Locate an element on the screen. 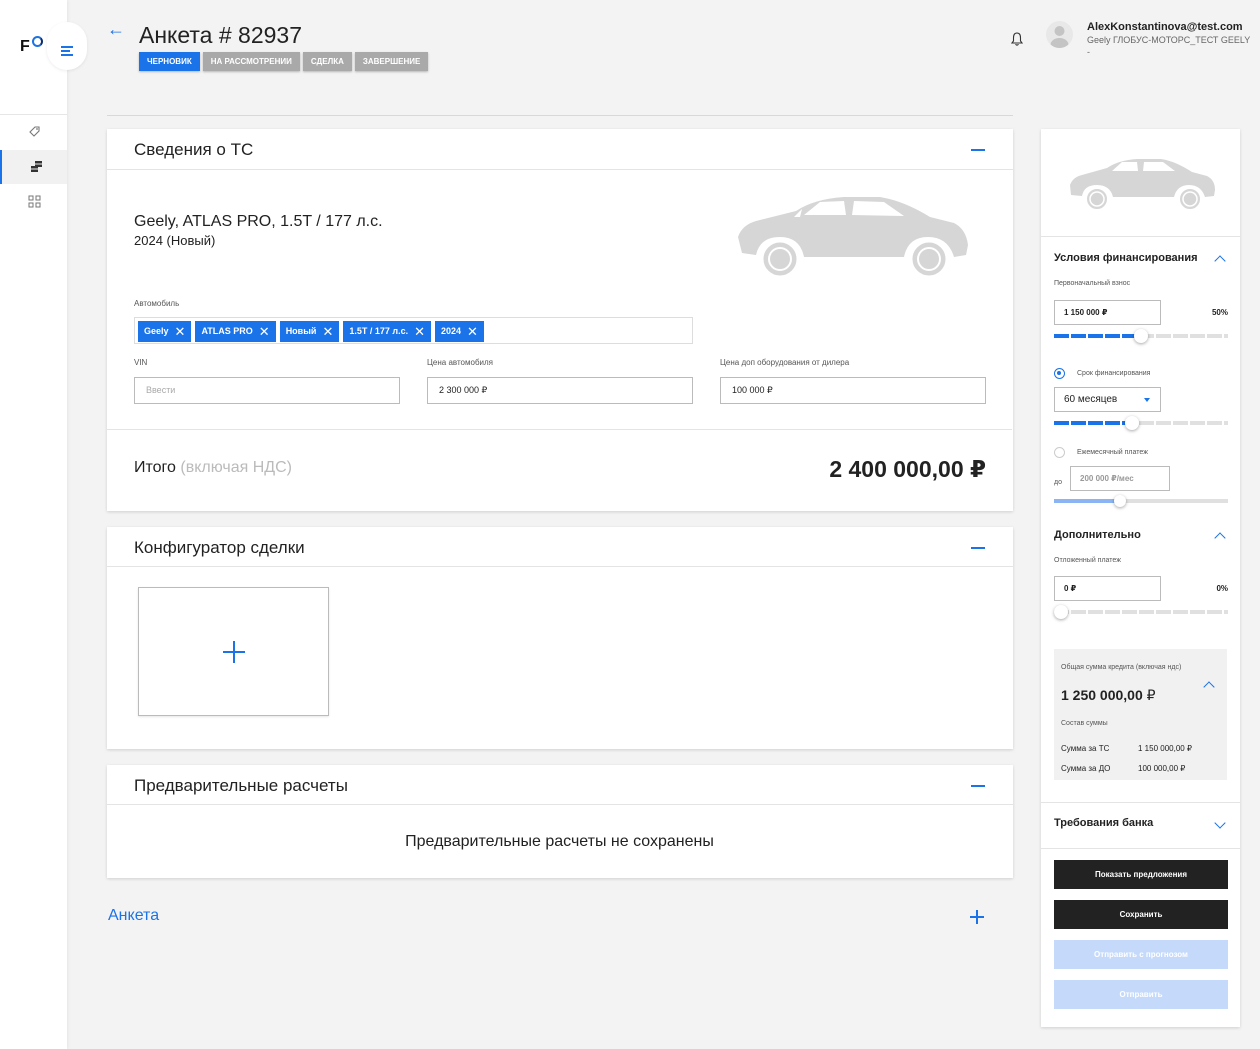  term-label: Срок финансирования is located at coordinates (1114, 373).